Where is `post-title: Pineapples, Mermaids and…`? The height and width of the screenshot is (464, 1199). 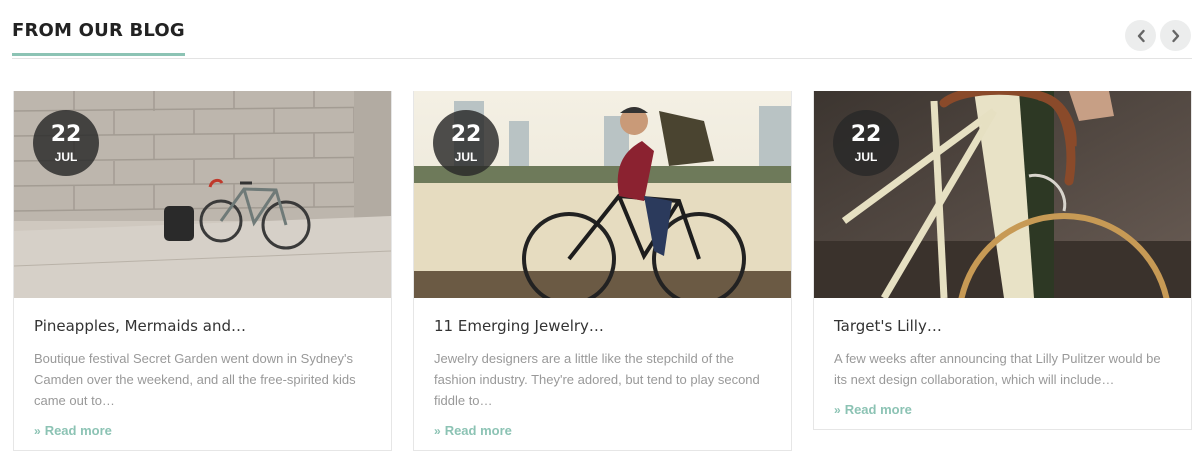
post-title: Pineapples, Mermaids and… is located at coordinates (202, 326).